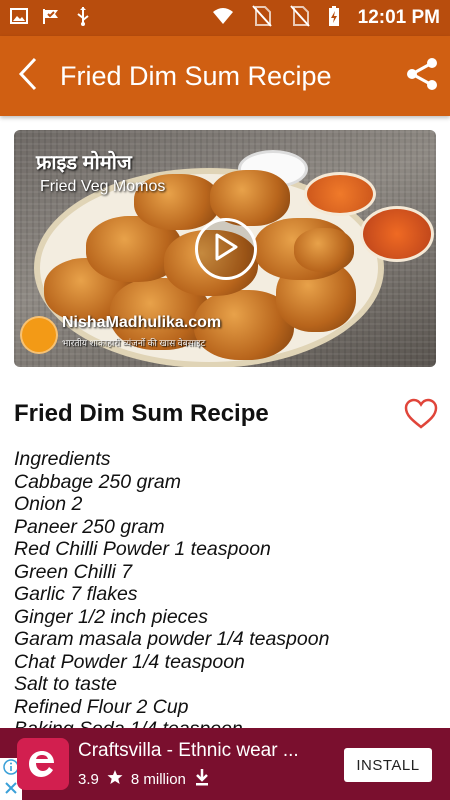 This screenshot has height=800, width=450. I want to click on video-brand-tagline: भारतीय शाकाहारी व्यंजनों की खास वेबसाइट, so click(134, 343).